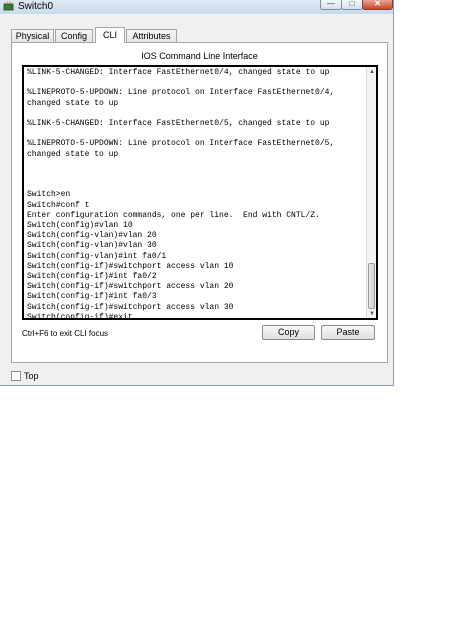 Image resolution: width=474 pixels, height=628 pixels. What do you see at coordinates (151, 35) in the screenshot?
I see `tab-attributes: Attributes` at bounding box center [151, 35].